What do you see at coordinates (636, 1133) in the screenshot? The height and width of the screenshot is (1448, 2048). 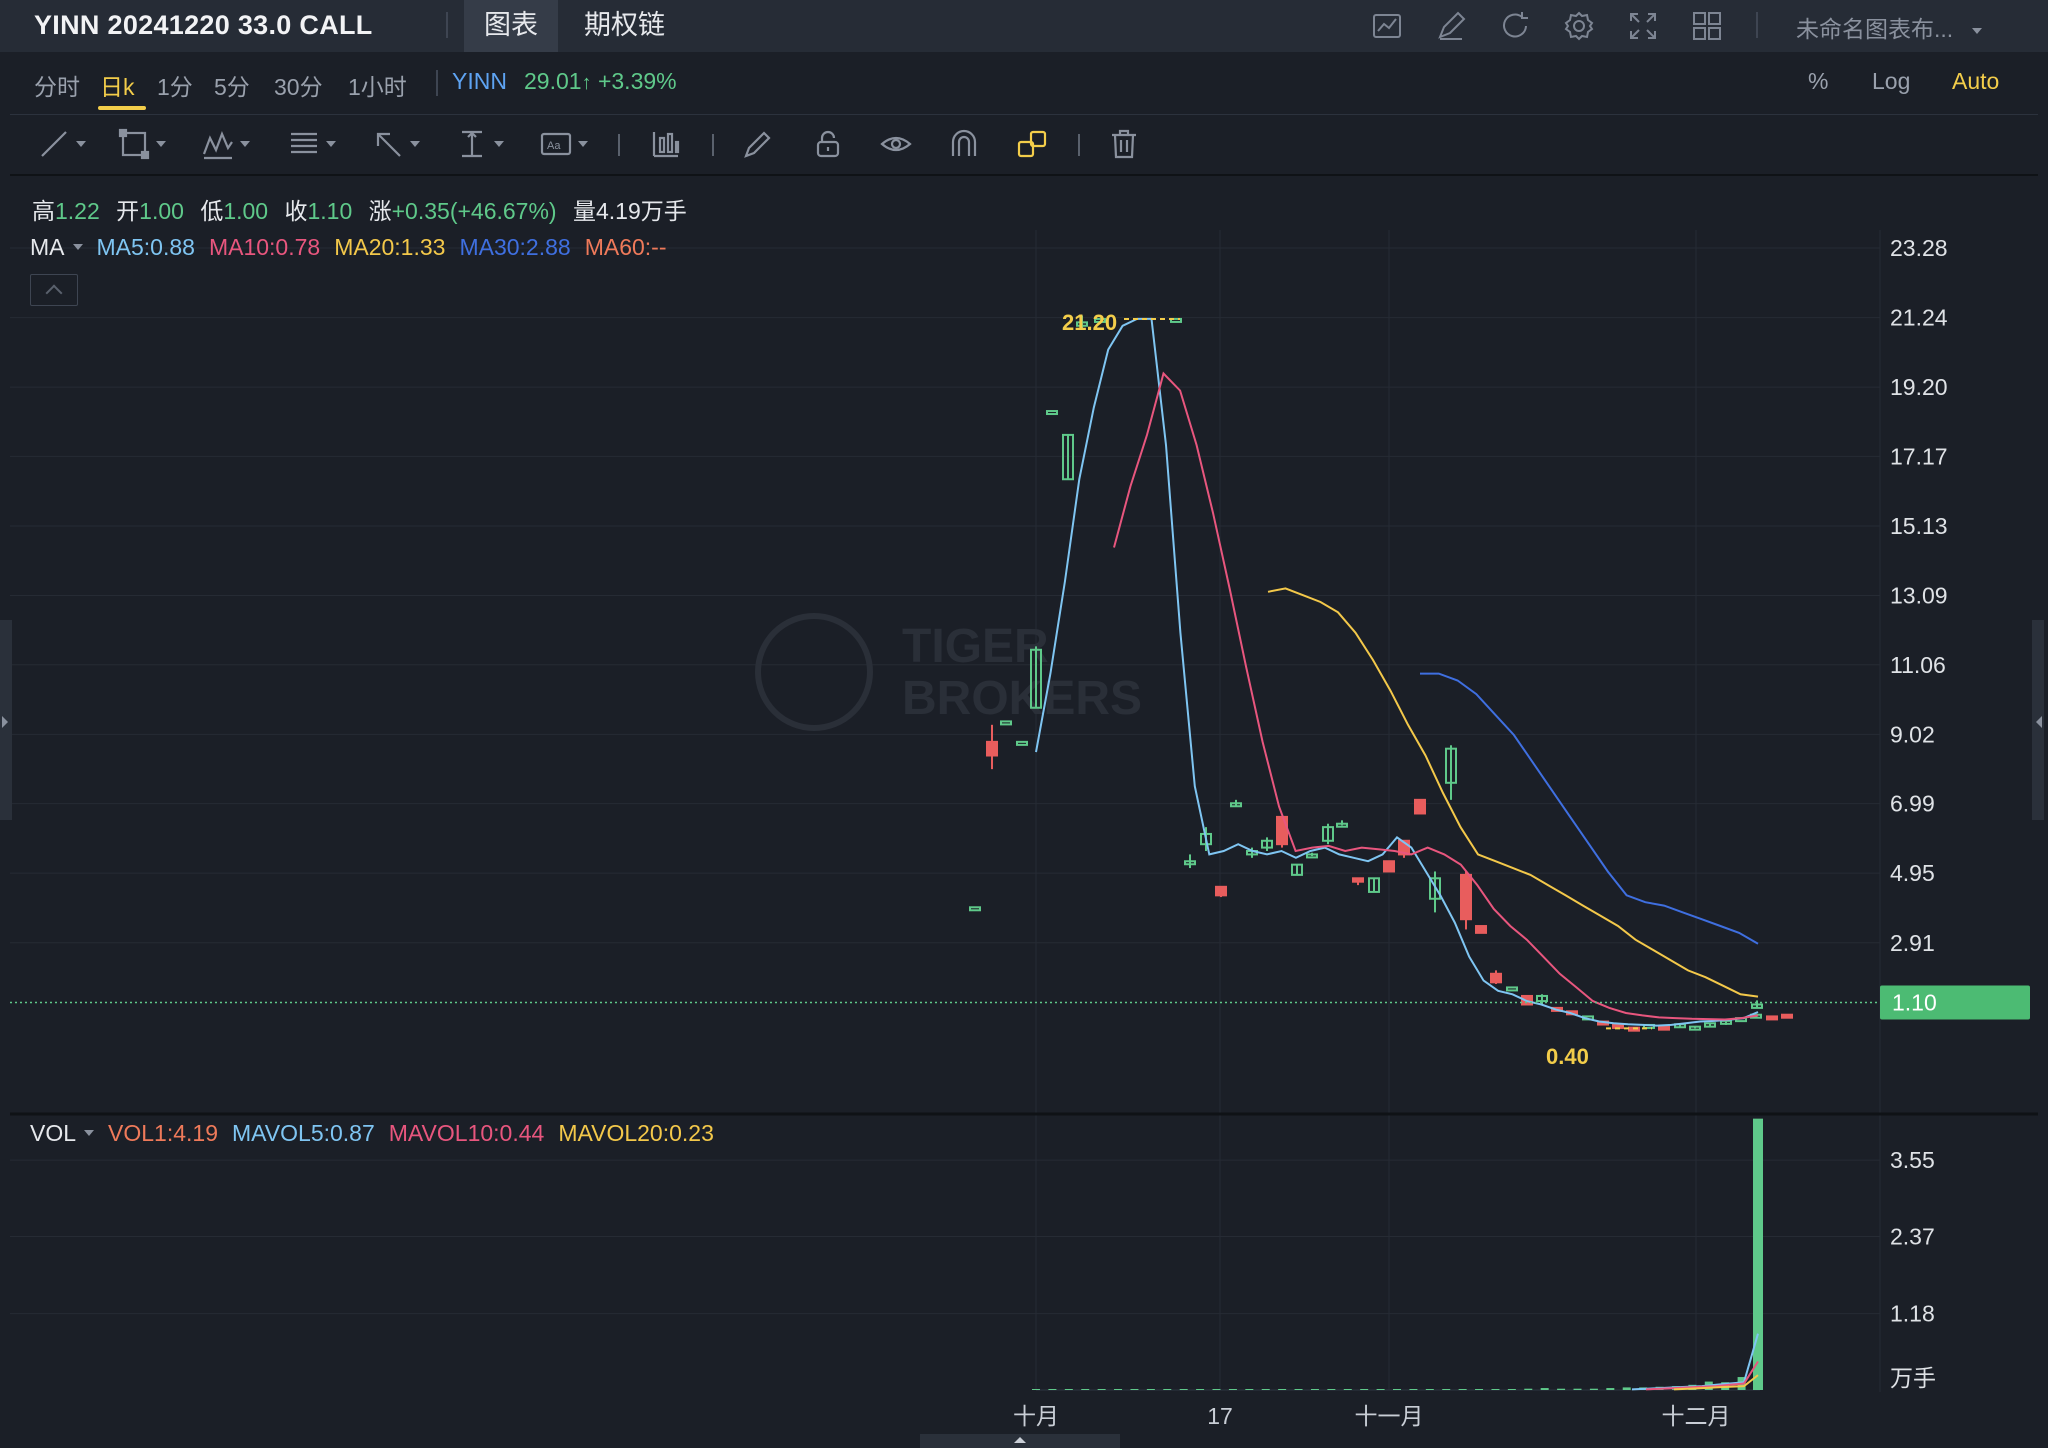 I see `vol-legend-item-3: MAVOL20:0.23` at bounding box center [636, 1133].